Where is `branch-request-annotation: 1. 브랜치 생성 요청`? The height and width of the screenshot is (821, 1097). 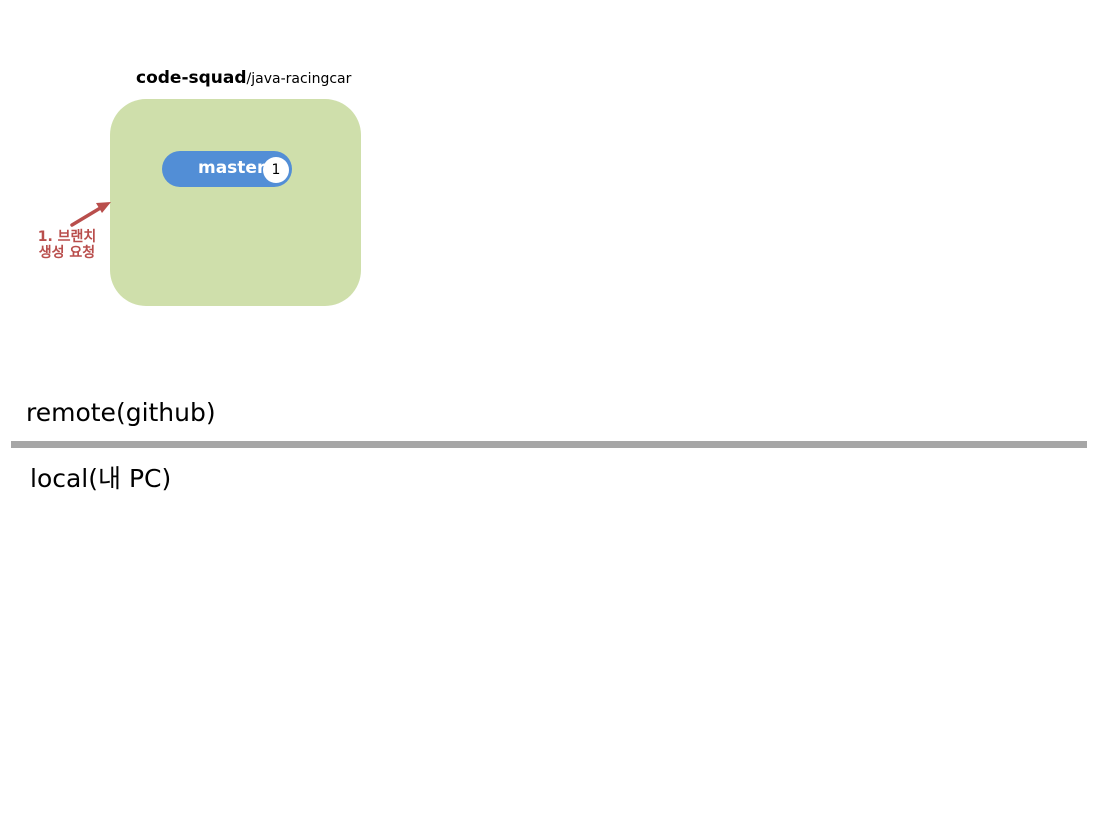 branch-request-annotation: 1. 브랜치 생성 요청 is located at coordinates (67, 245).